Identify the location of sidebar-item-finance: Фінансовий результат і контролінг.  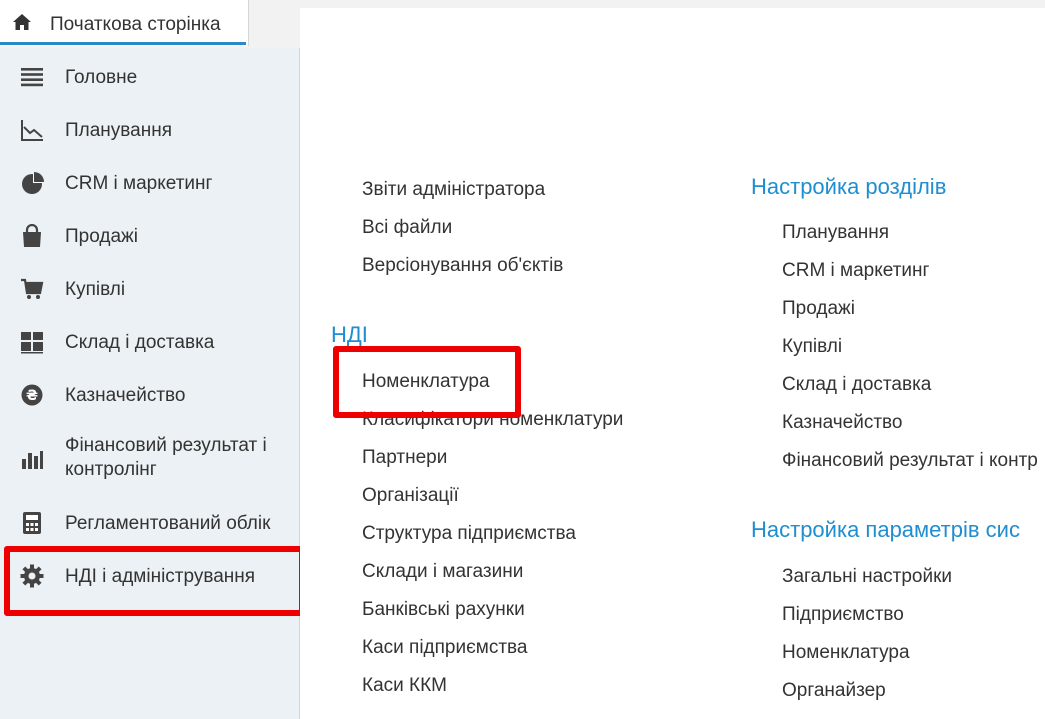
(149, 459).